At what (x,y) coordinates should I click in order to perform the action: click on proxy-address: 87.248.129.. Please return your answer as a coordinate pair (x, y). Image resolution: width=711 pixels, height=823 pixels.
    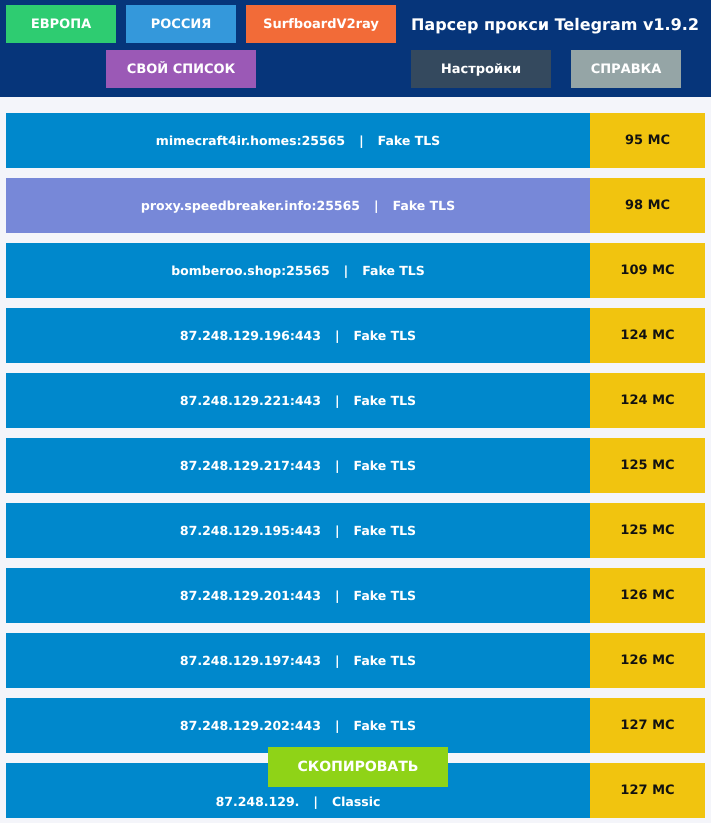
    Looking at the image, I should click on (258, 801).